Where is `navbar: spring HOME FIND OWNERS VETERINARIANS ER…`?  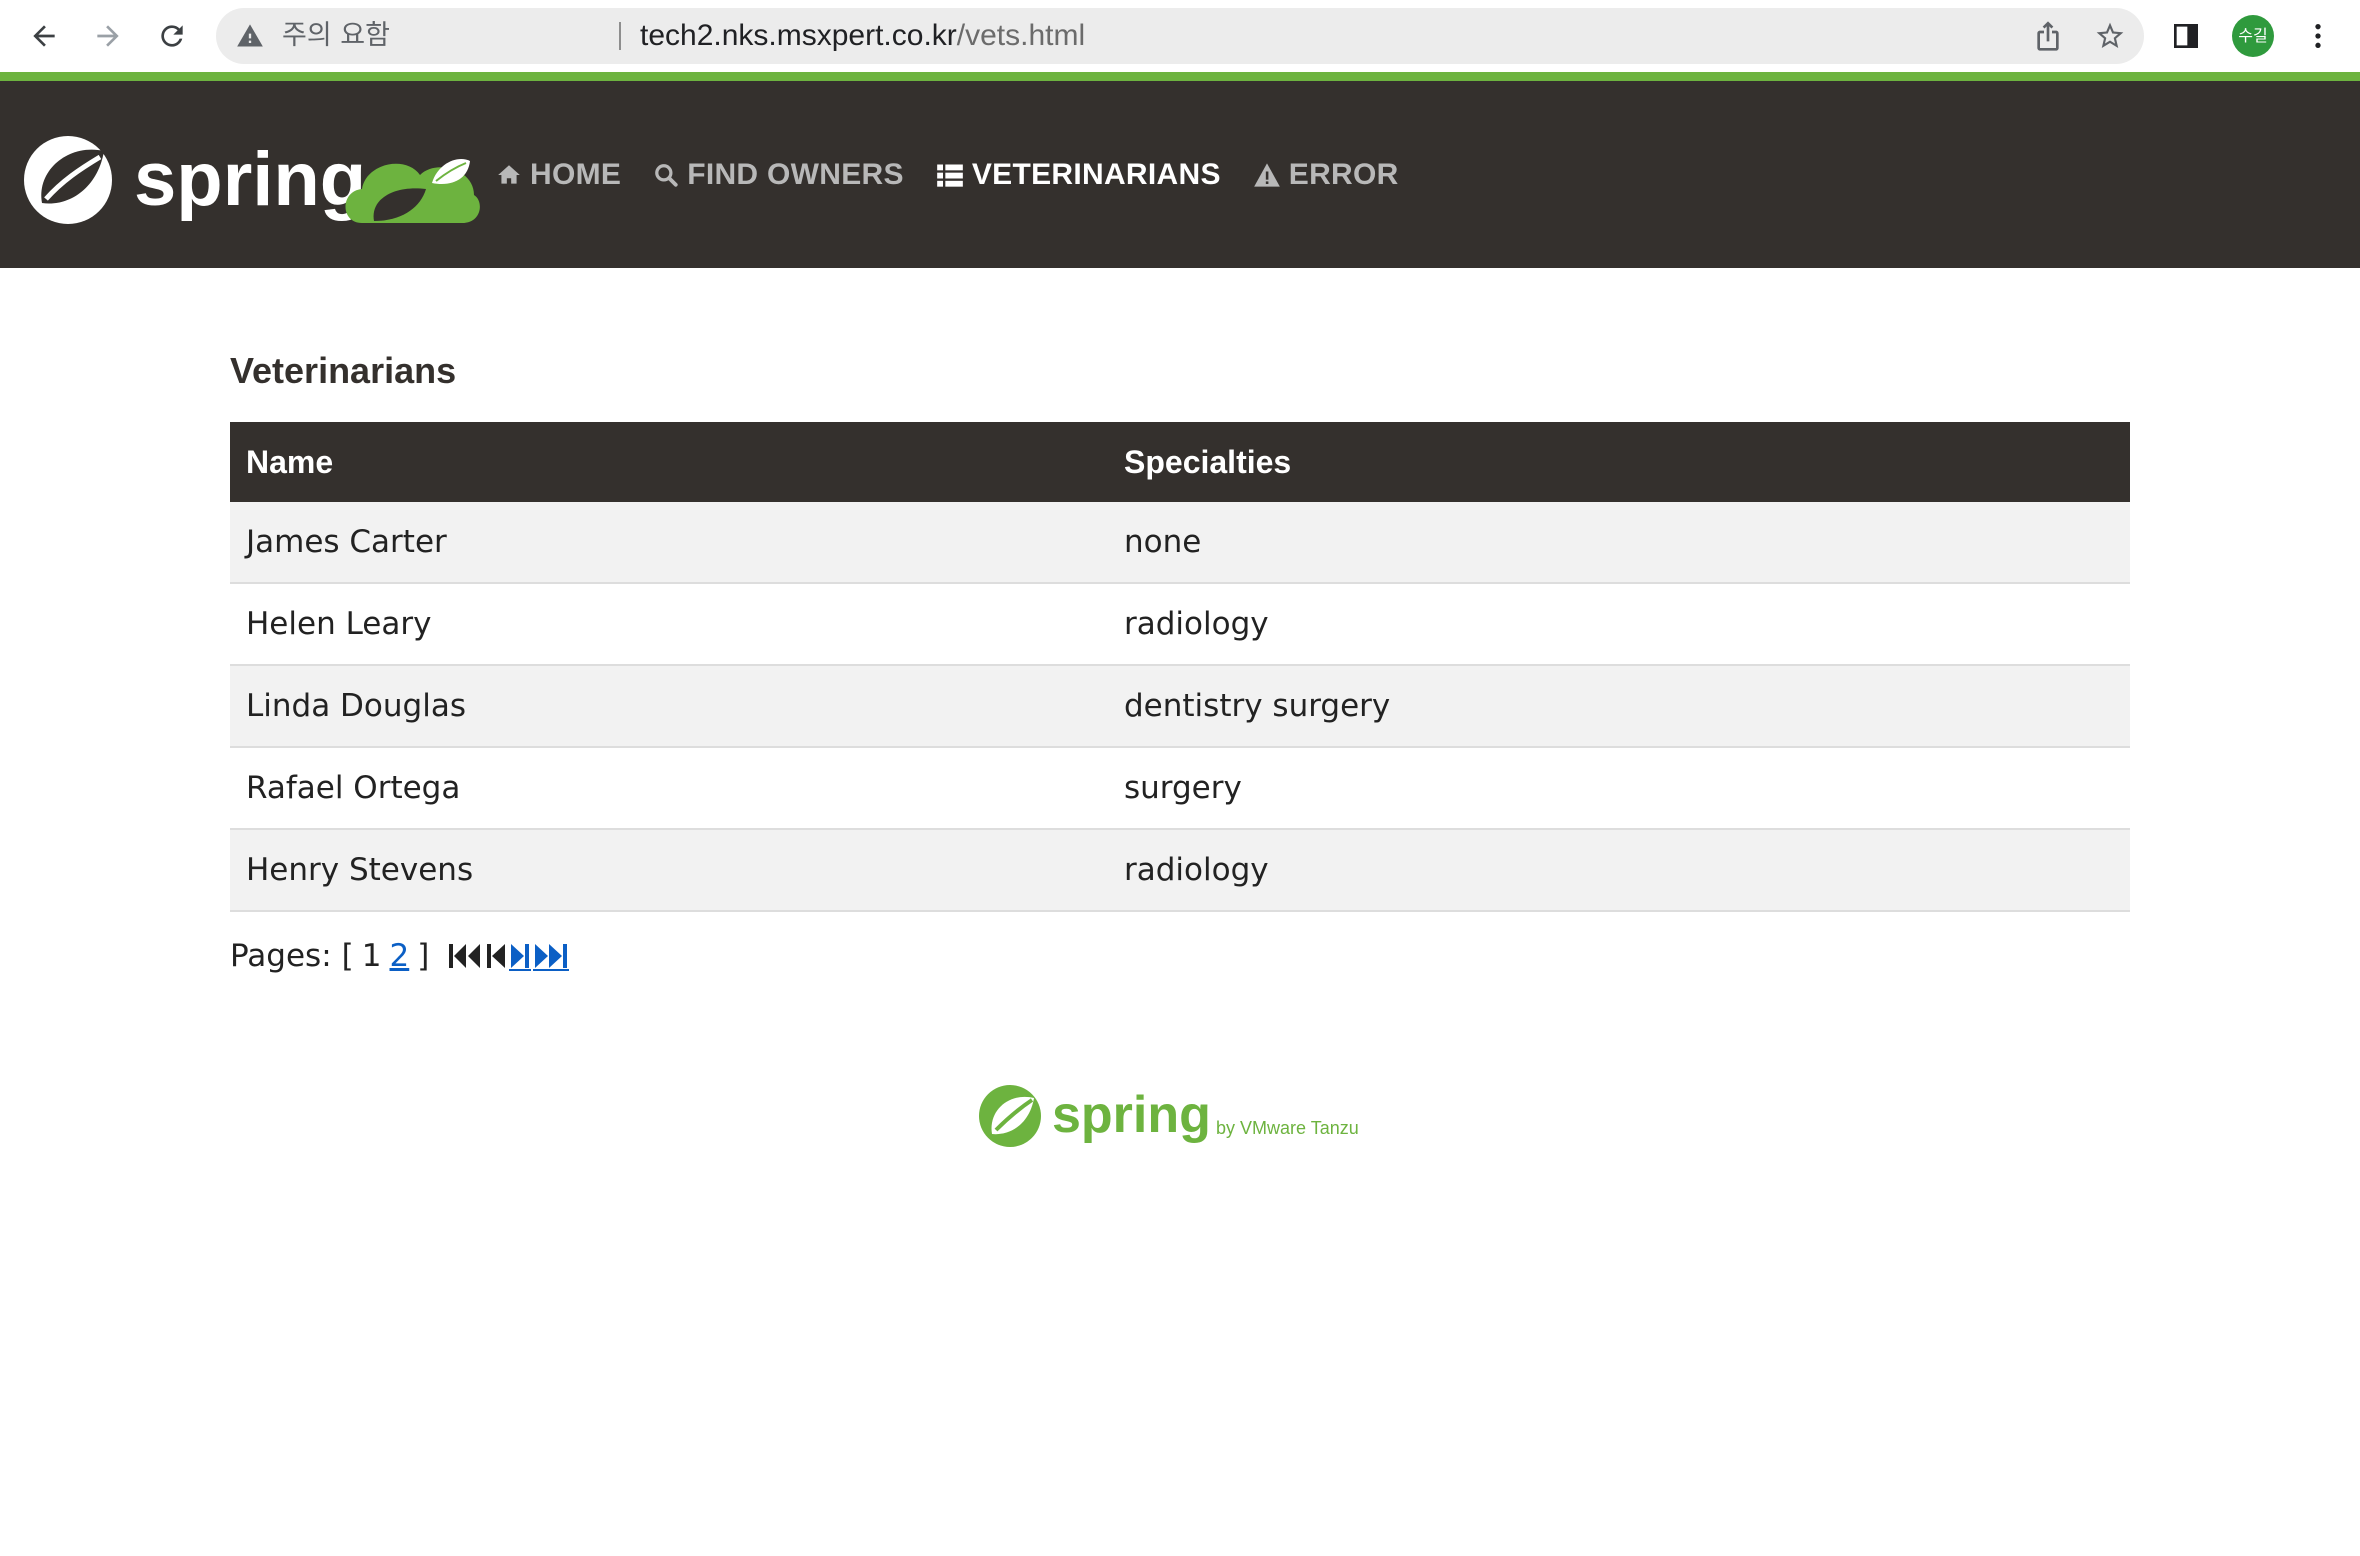 navbar: spring HOME FIND OWNERS VETERINARIANS ER… is located at coordinates (1180, 174).